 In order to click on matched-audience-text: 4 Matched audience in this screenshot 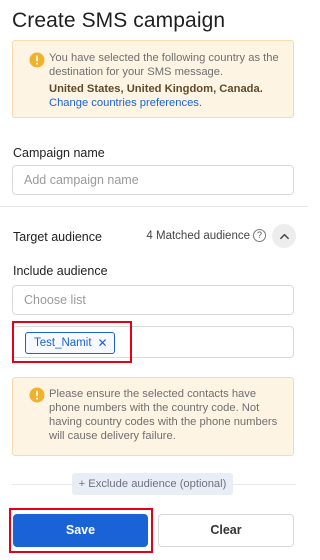, I will do `click(198, 235)`.